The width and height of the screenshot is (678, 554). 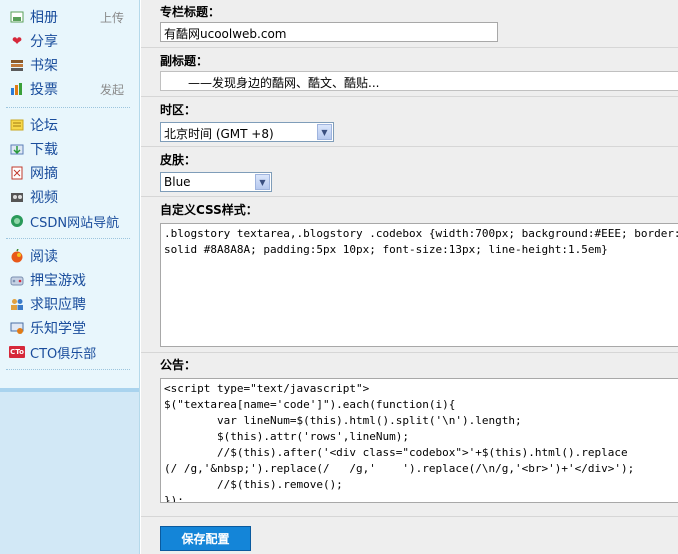 I want to click on save-button: 保存配置, so click(x=205, y=538).